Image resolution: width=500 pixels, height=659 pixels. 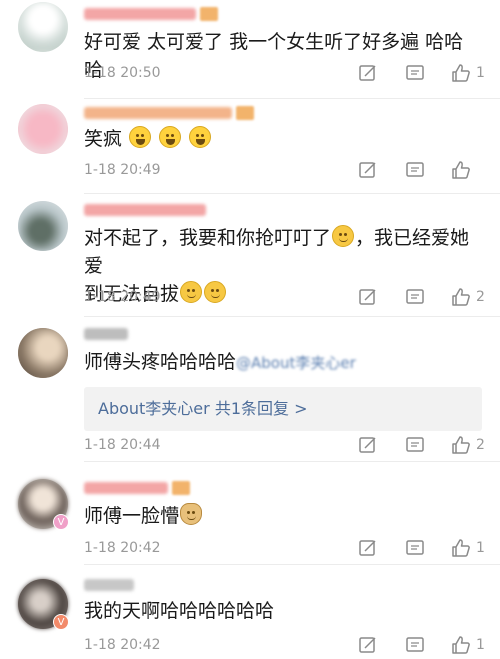 I want to click on comment-item: V 我的天啊哈哈哈哈哈哈 1-18 20:42 1, so click(x=250, y=612).